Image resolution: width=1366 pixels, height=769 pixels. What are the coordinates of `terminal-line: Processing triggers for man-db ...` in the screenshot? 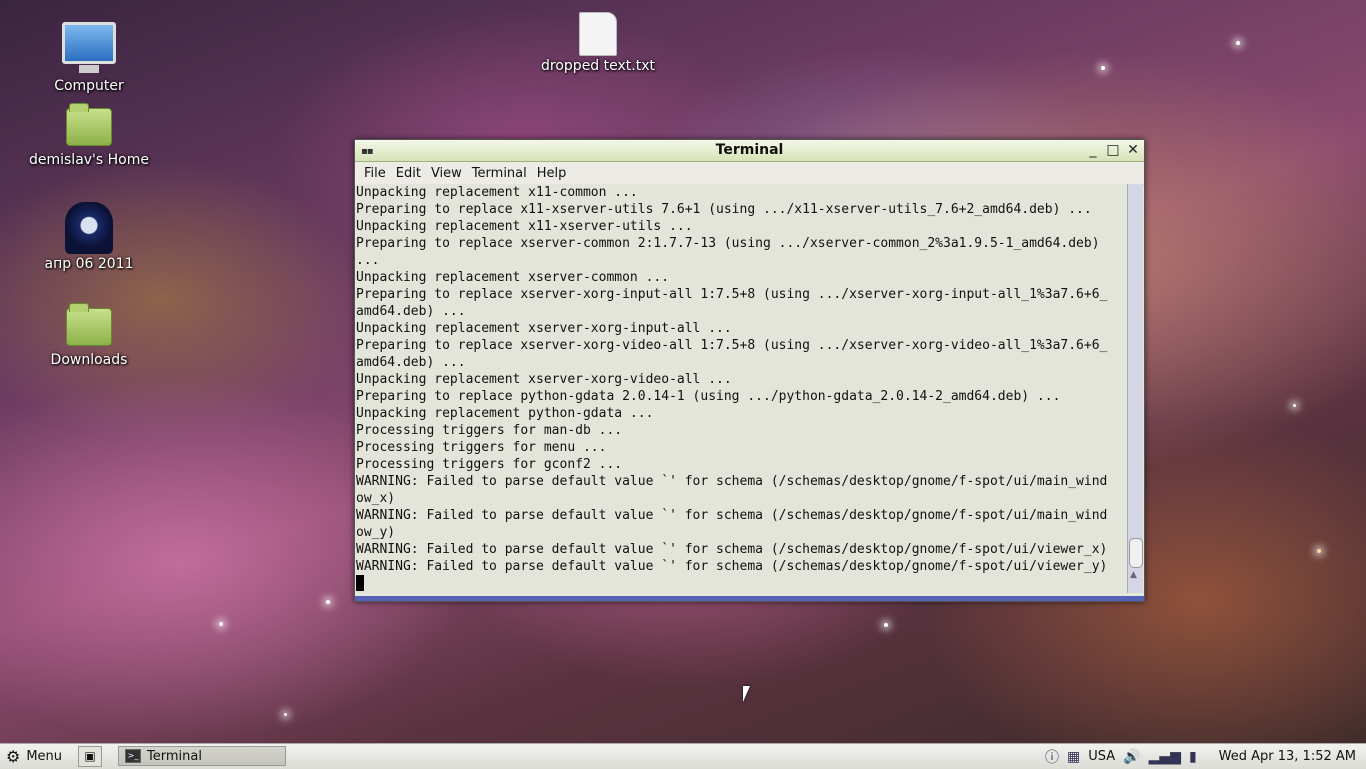 It's located at (489, 430).